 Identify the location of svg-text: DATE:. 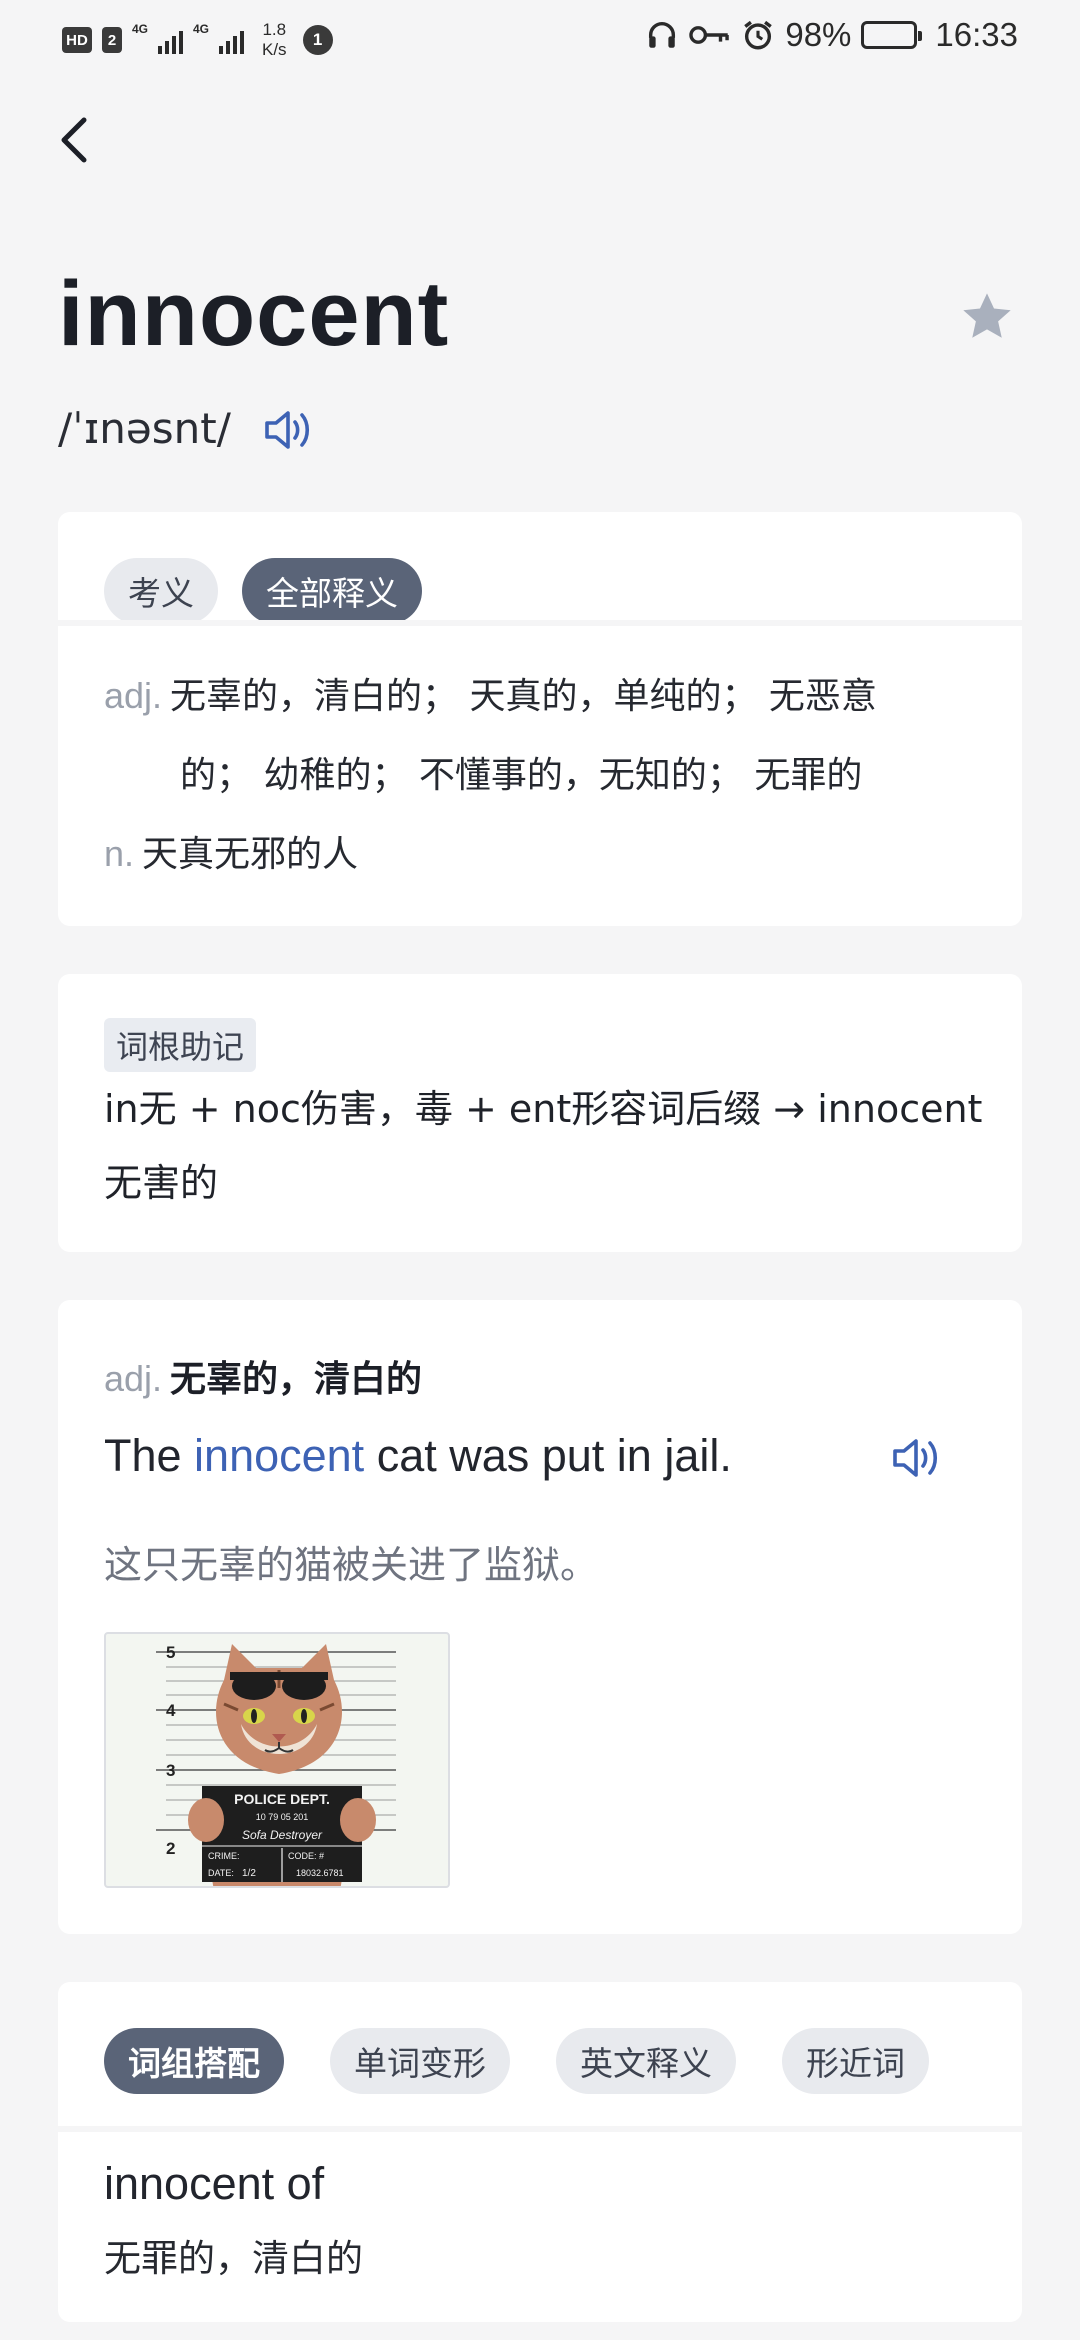
(221, 1873).